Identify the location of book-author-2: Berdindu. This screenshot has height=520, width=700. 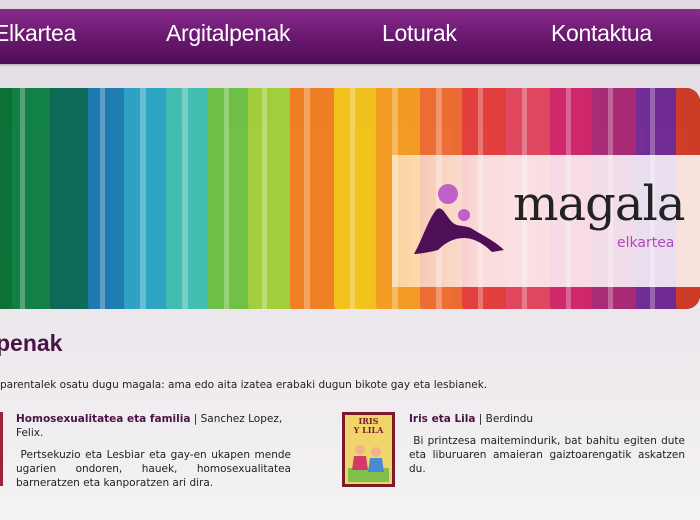
(509, 419).